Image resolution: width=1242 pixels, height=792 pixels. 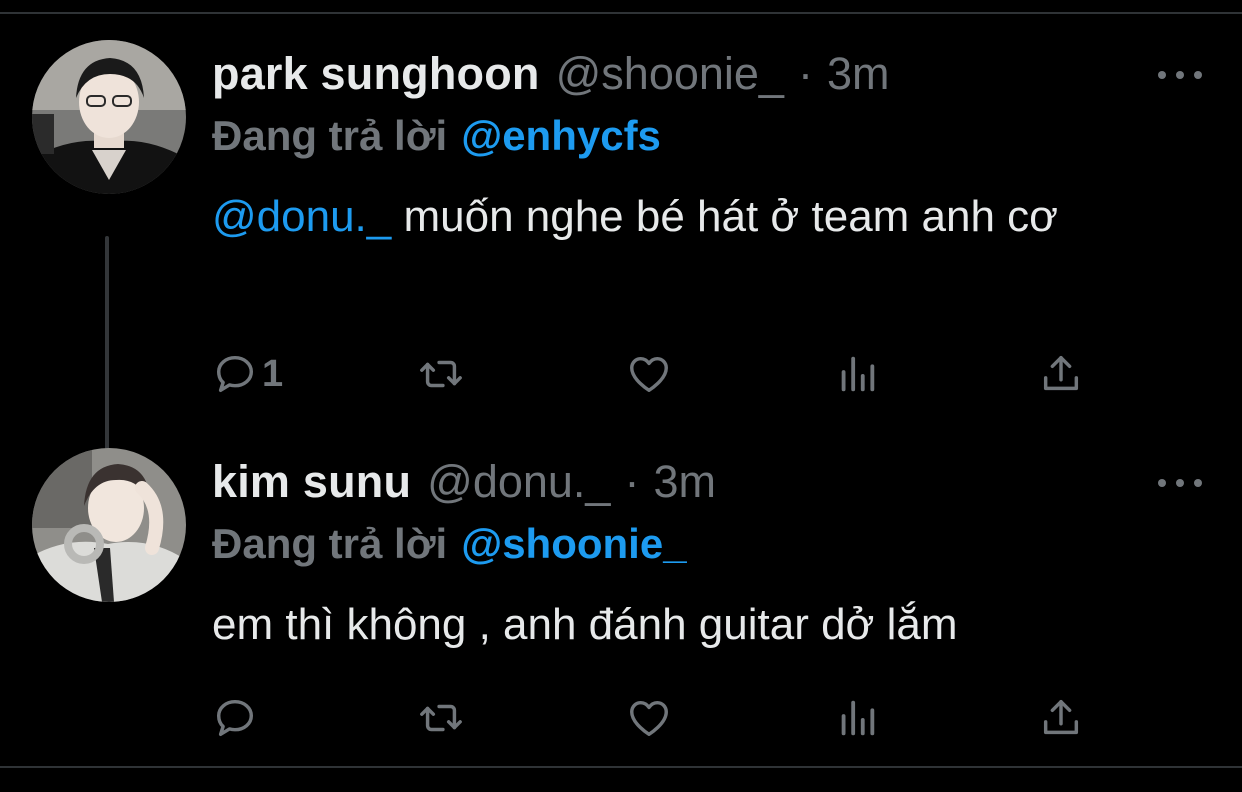 What do you see at coordinates (725, 216) in the screenshot?
I see `body-text: muốn nghe bé hát ở team anh cơ` at bounding box center [725, 216].